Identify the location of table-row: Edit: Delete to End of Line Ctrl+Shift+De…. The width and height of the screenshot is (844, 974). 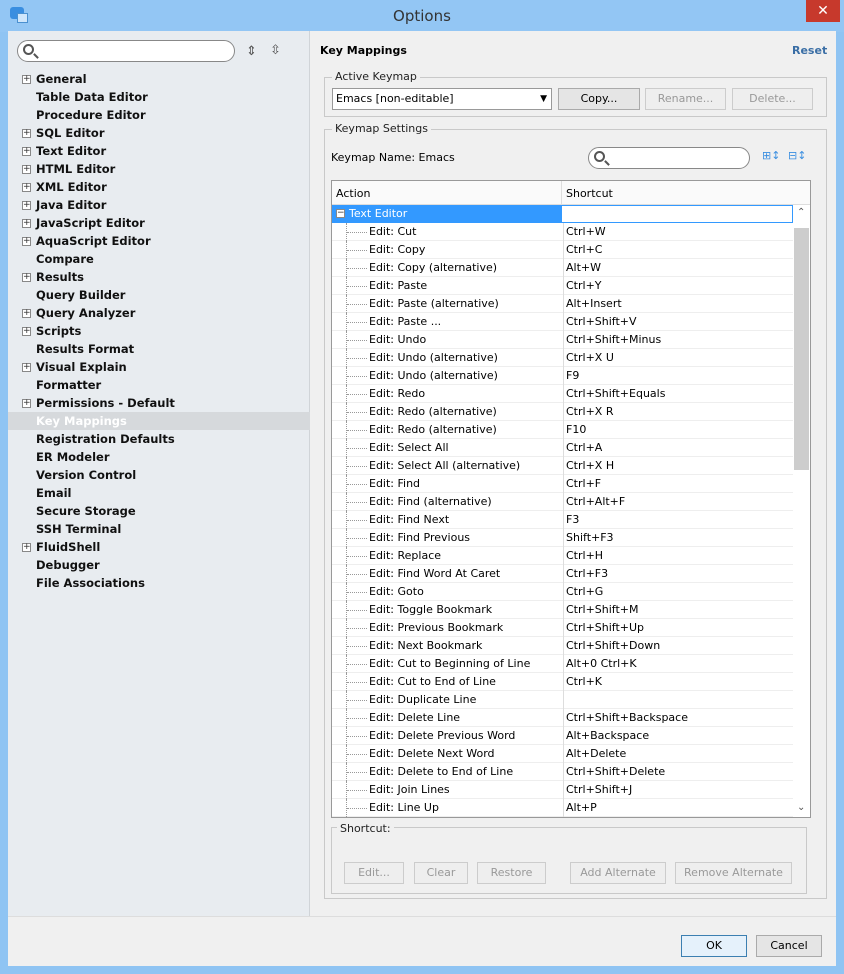
(562, 772).